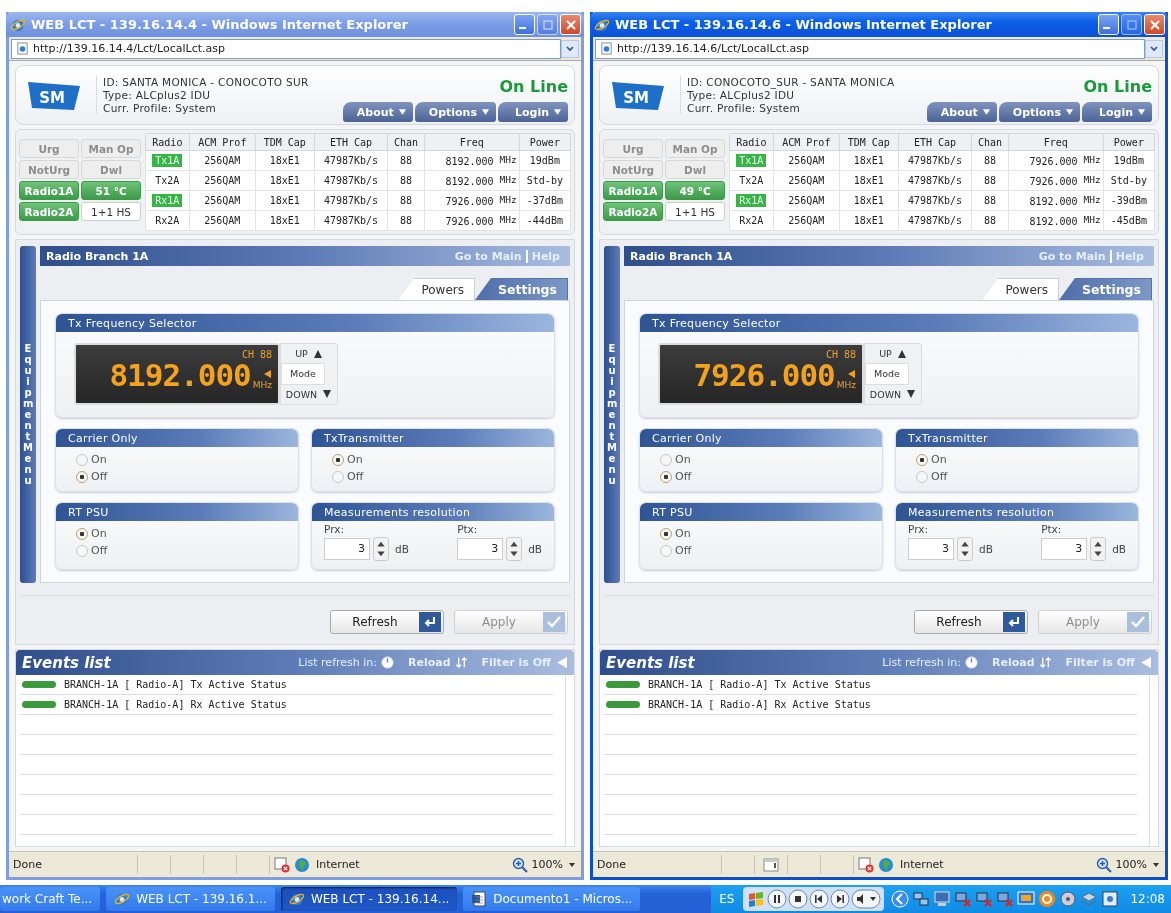 Image resolution: width=1171 pixels, height=913 pixels. I want to click on volume-icon, so click(866, 899).